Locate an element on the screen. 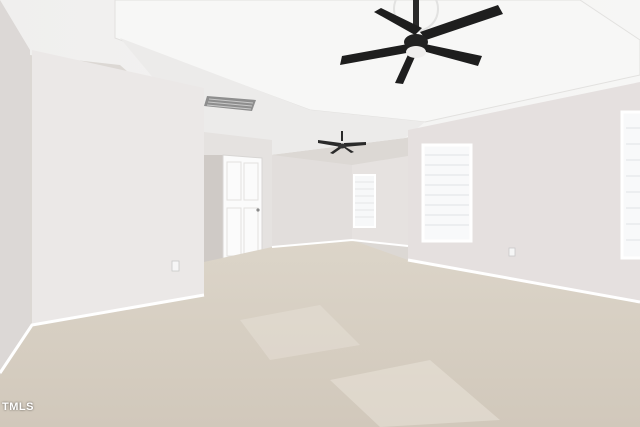  left-wall is located at coordinates (15, 187).